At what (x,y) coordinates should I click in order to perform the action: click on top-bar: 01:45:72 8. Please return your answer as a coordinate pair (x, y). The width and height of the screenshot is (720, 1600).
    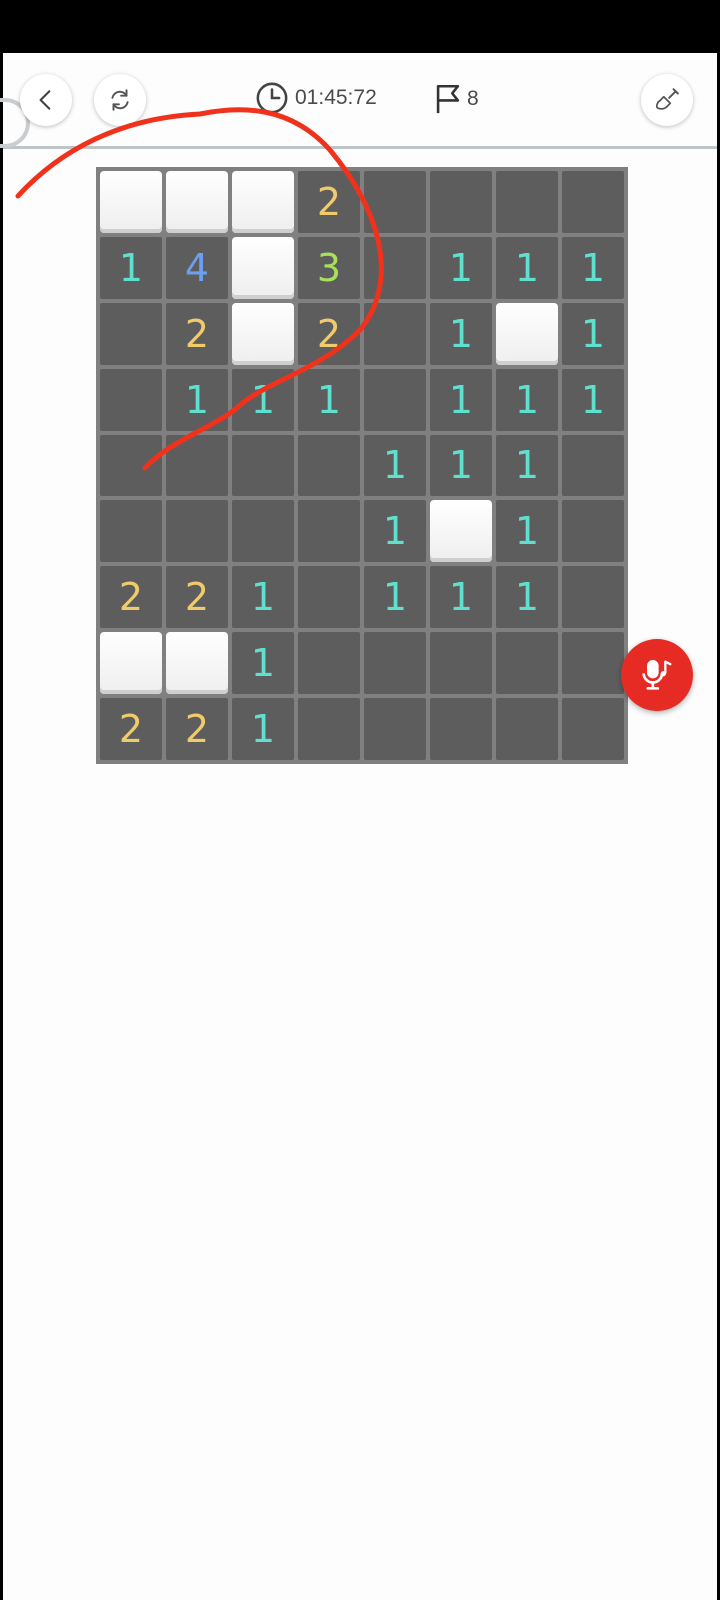
    Looking at the image, I should click on (358, 101).